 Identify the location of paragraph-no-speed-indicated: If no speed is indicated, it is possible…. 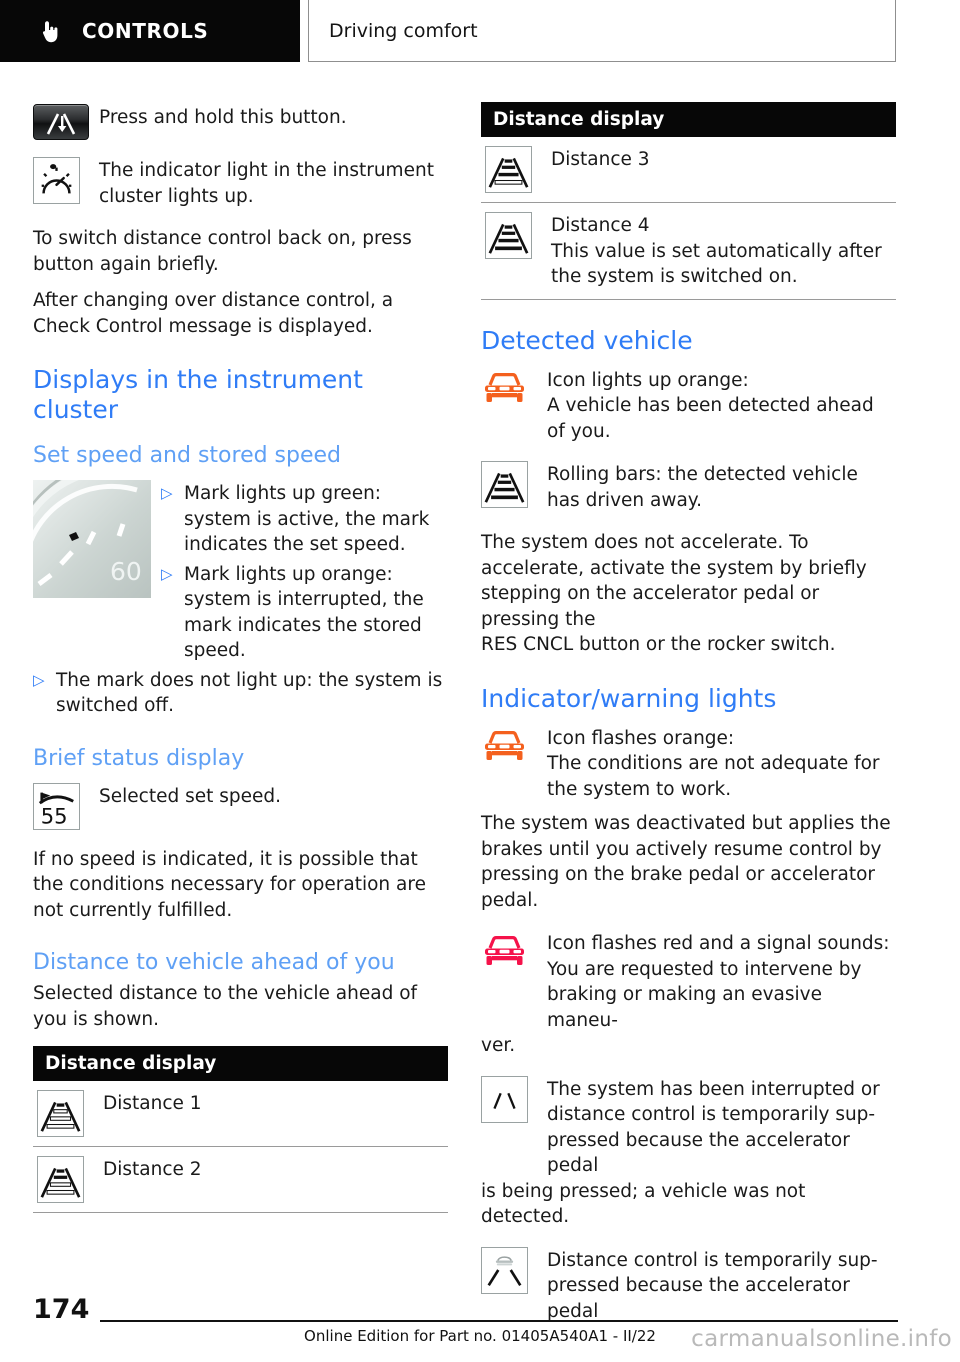
(229, 884).